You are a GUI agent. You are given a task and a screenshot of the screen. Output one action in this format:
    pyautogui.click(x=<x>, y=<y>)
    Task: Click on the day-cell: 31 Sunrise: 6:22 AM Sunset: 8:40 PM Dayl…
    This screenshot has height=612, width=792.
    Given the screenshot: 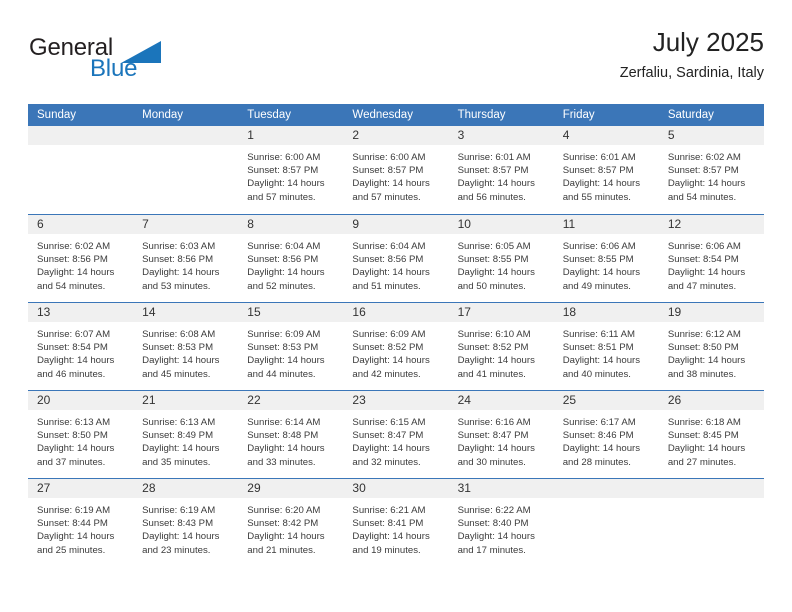 What is the action you would take?
    pyautogui.click(x=501, y=522)
    